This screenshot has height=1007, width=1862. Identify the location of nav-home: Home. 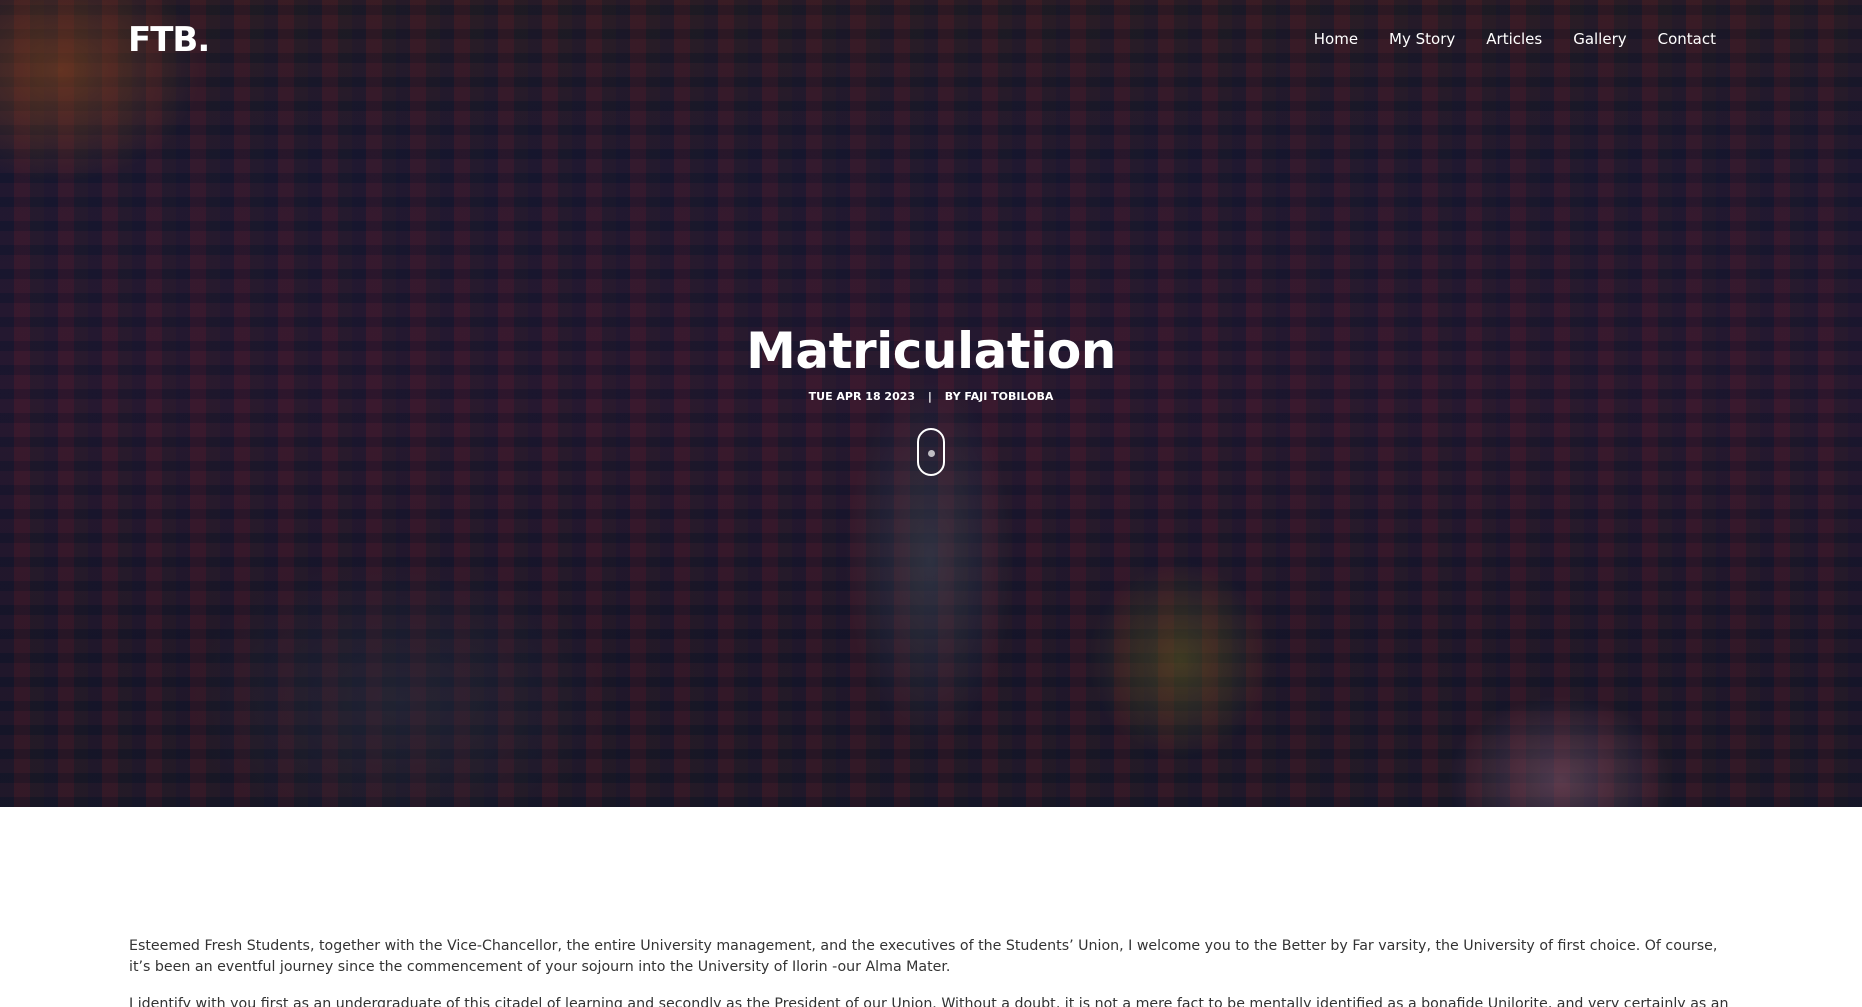
(1336, 39).